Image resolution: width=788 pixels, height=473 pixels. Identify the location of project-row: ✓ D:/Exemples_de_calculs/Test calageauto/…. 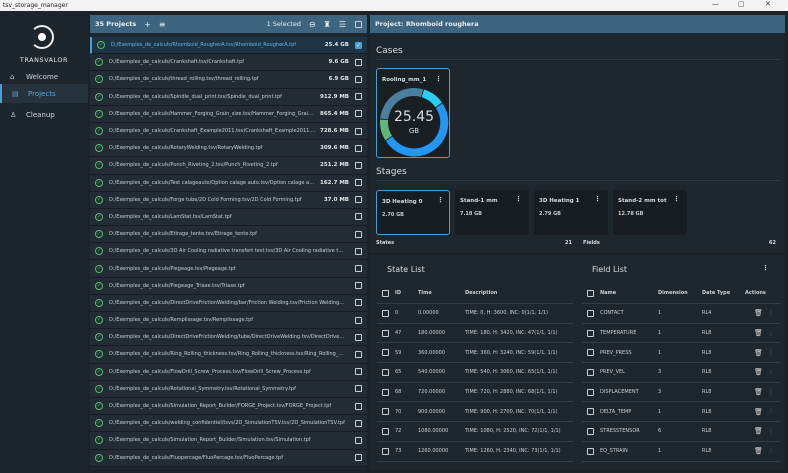
(228, 183).